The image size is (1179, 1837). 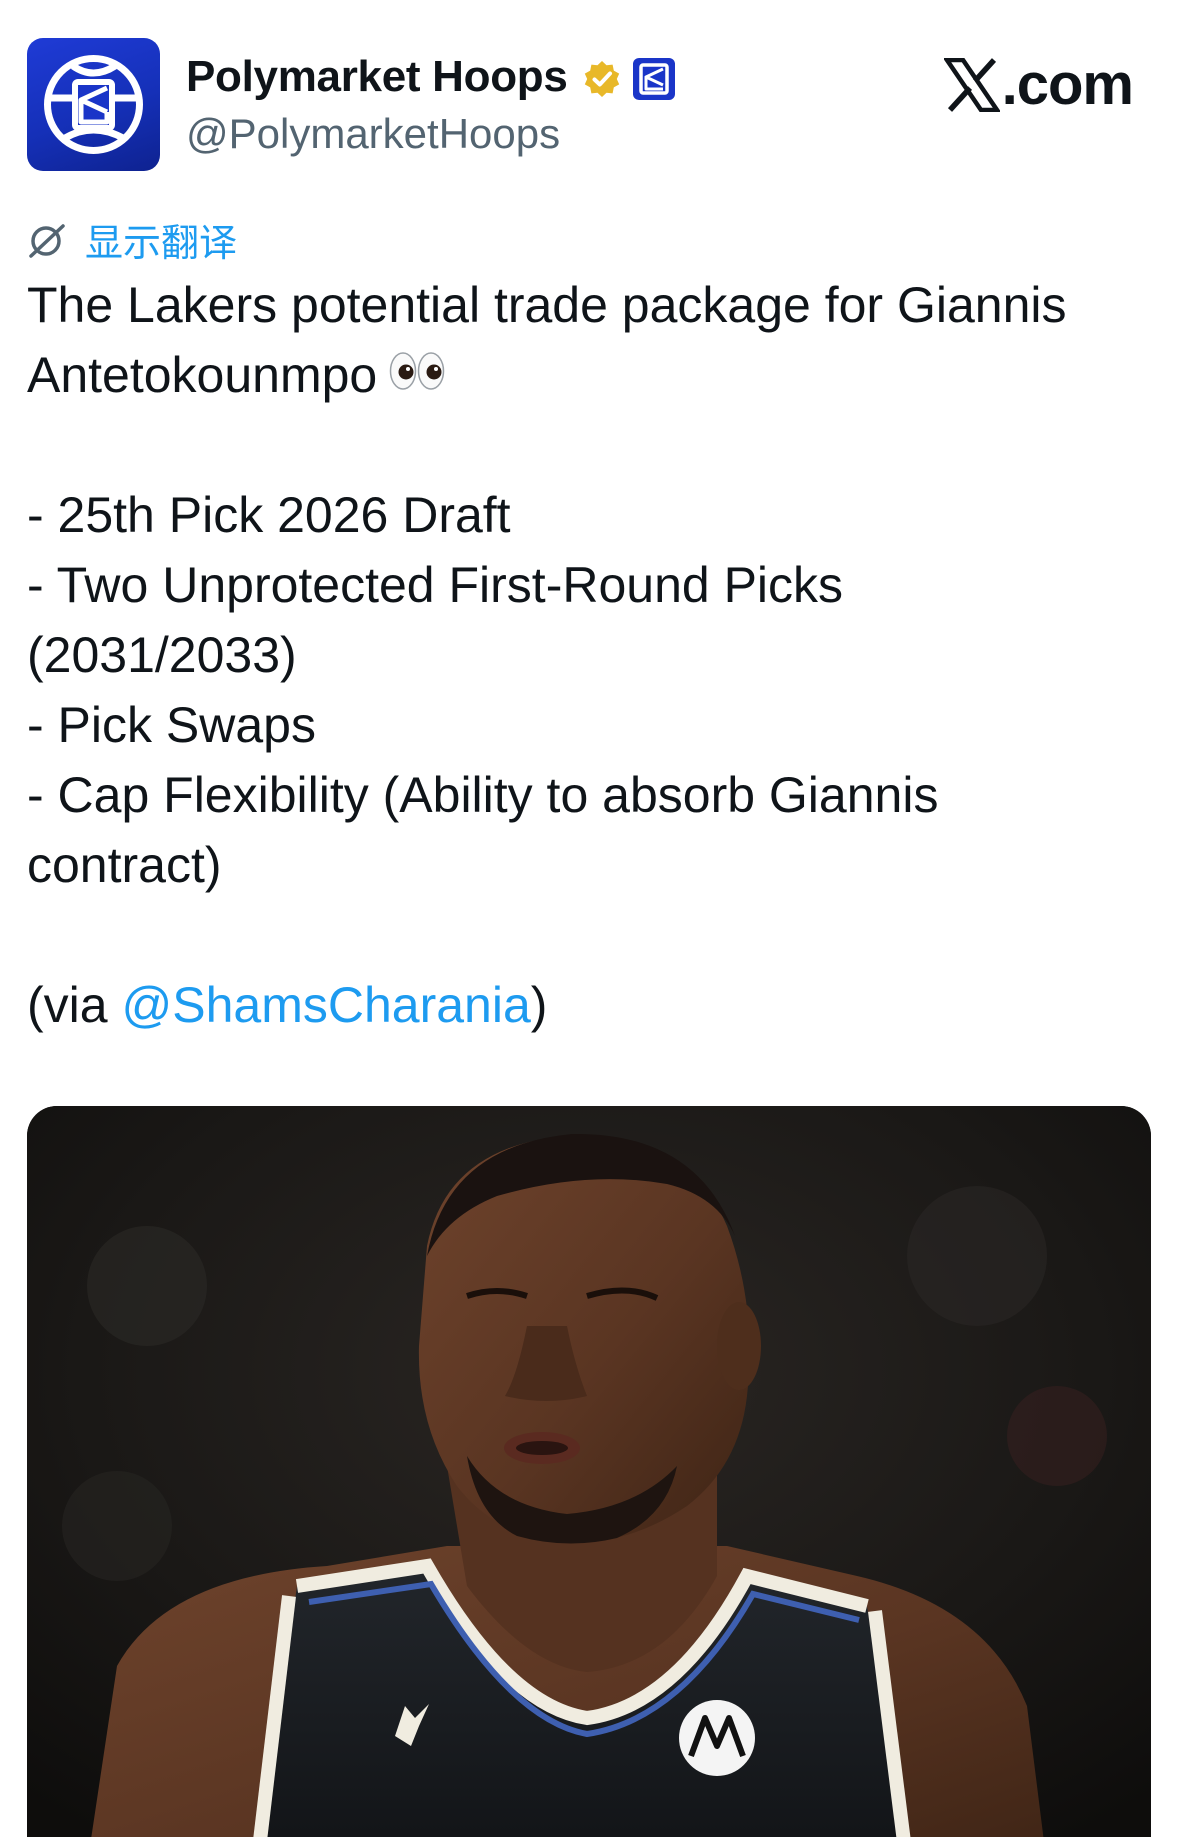 What do you see at coordinates (539, 1005) in the screenshot?
I see `via-suffix: )` at bounding box center [539, 1005].